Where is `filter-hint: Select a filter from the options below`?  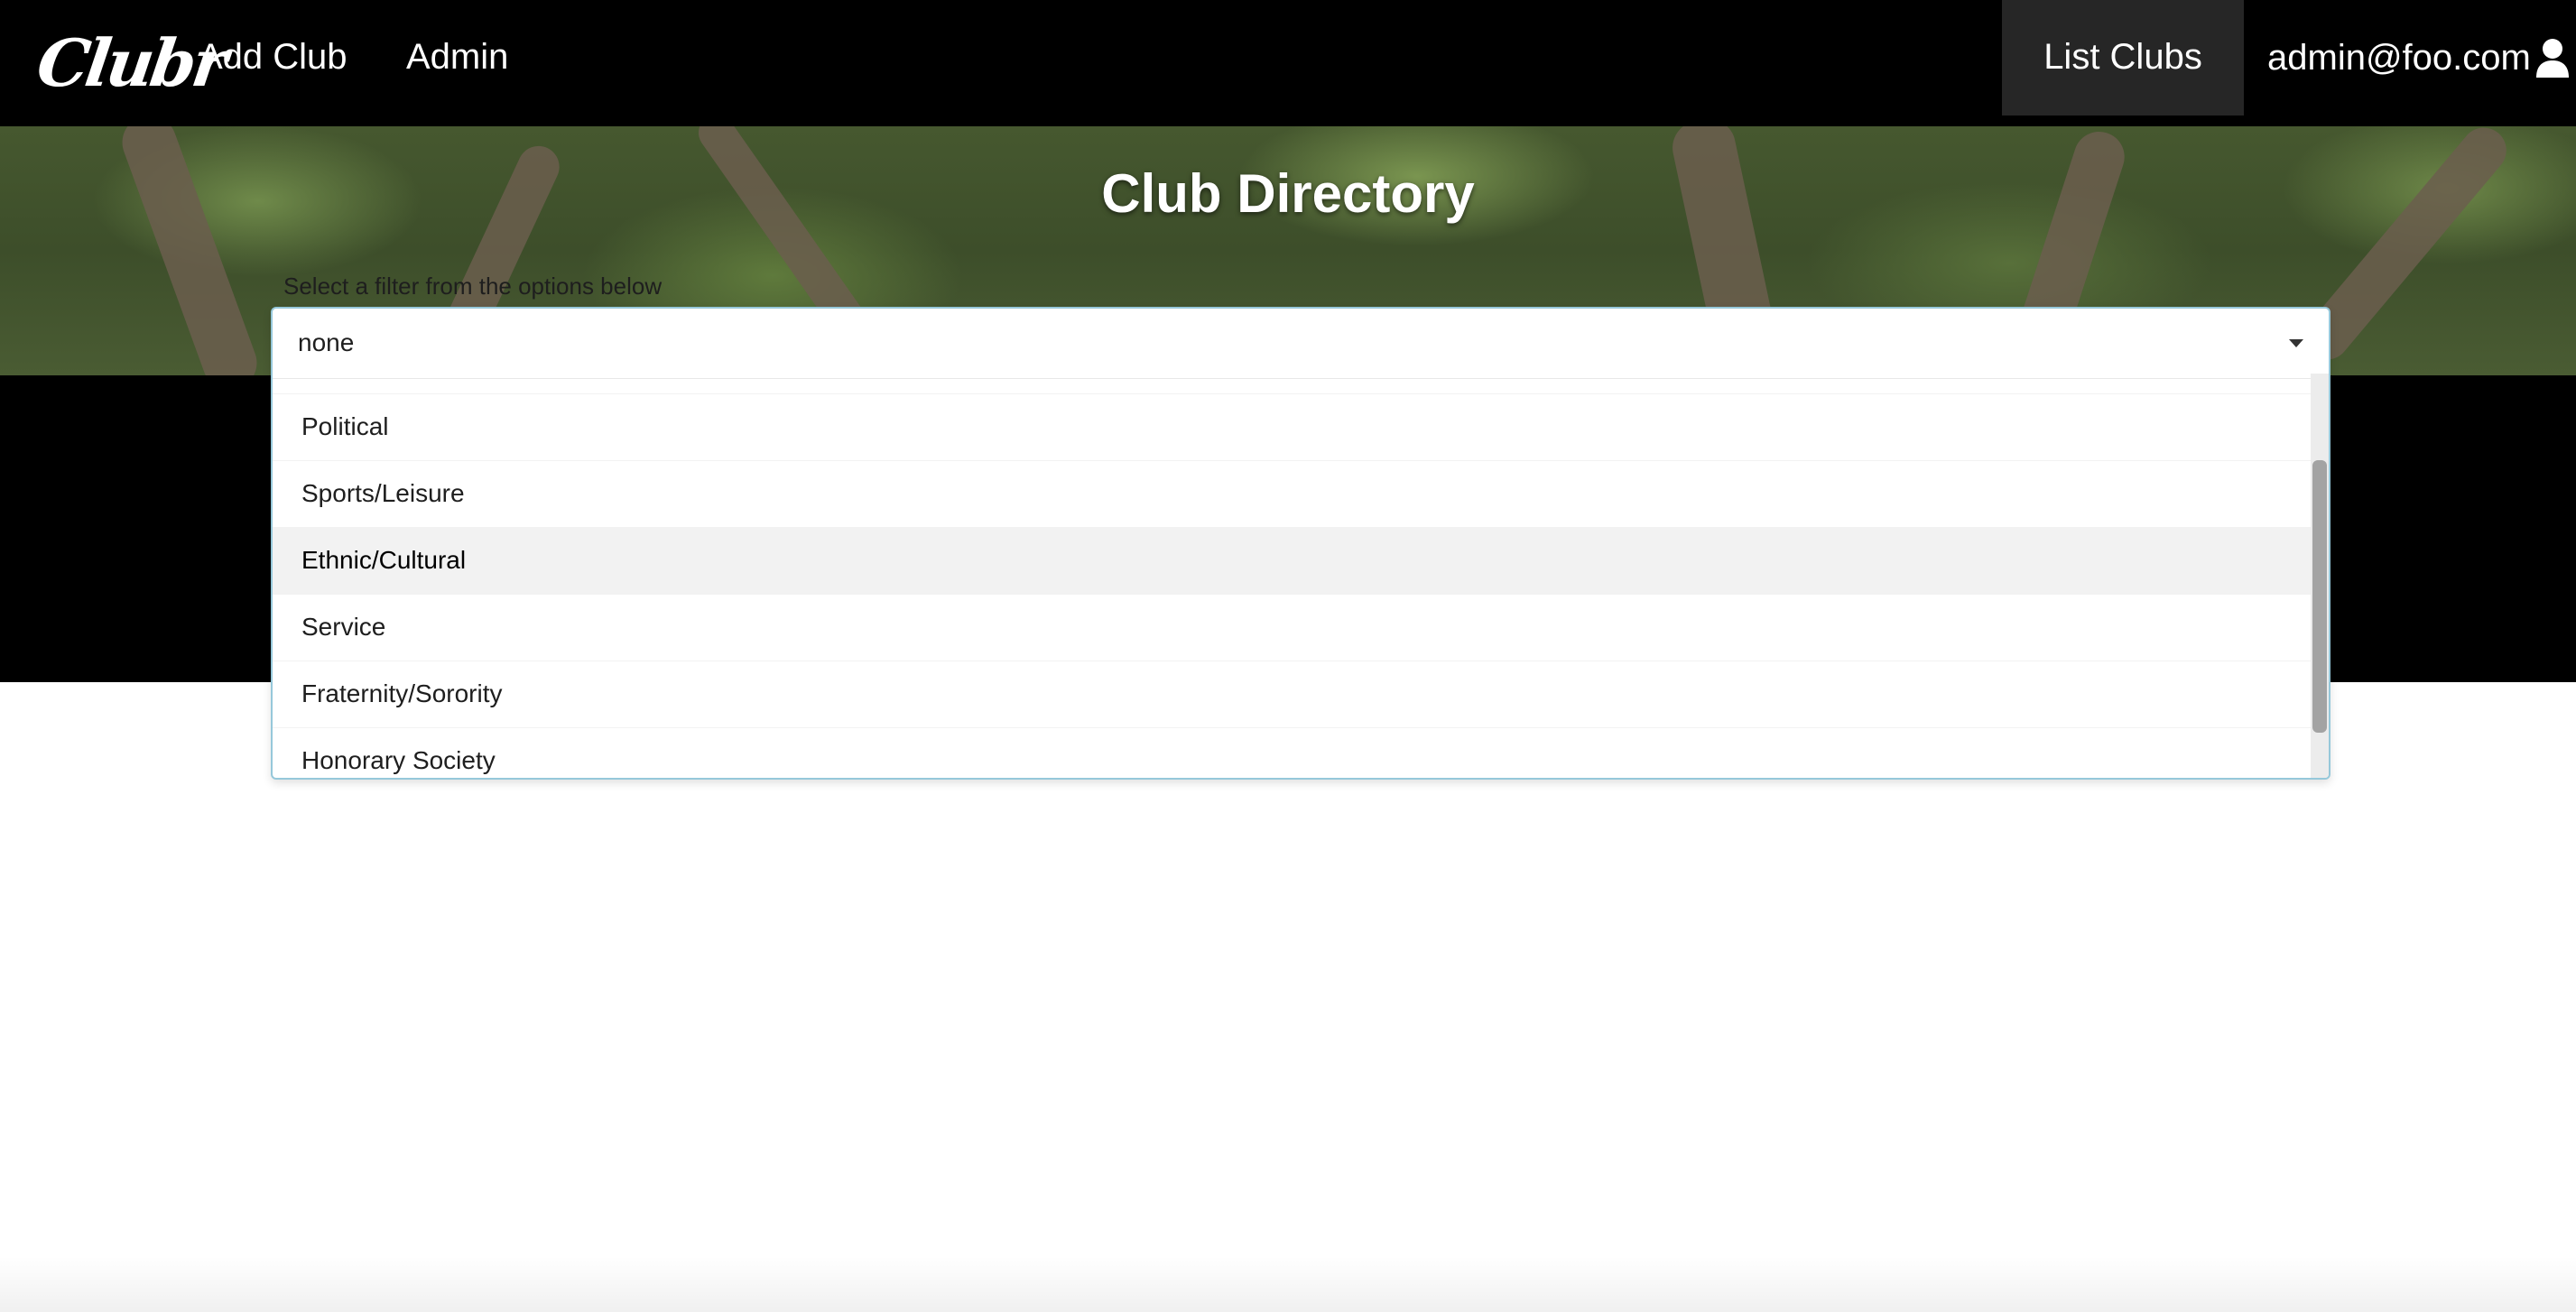 filter-hint: Select a filter from the options below is located at coordinates (473, 286).